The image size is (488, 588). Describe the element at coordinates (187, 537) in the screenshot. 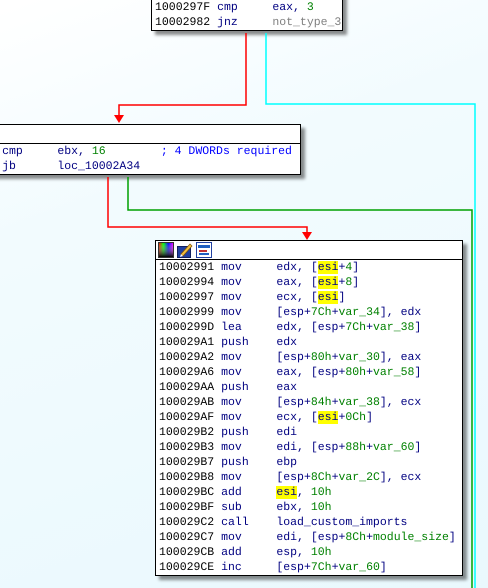

I see `address-text: 100029C7` at that location.